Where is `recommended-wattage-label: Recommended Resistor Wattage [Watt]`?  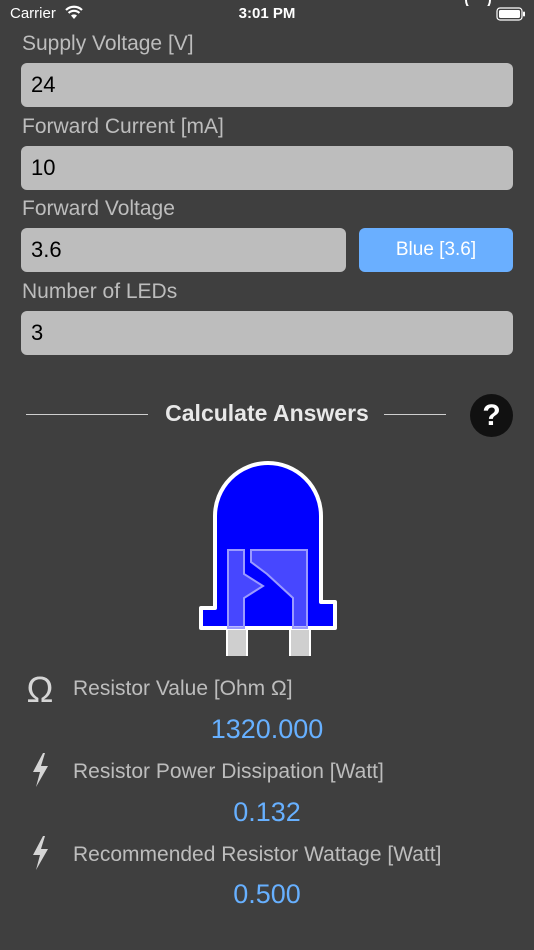 recommended-wattage-label: Recommended Resistor Wattage [Watt] is located at coordinates (257, 854).